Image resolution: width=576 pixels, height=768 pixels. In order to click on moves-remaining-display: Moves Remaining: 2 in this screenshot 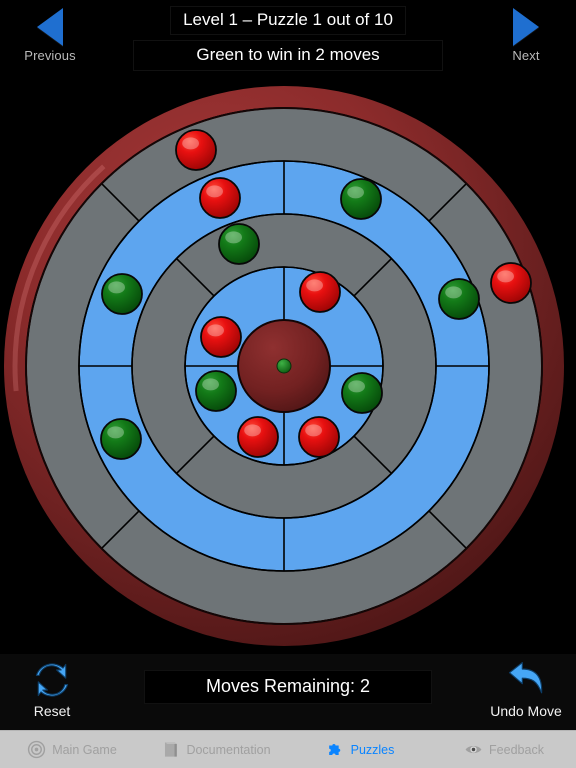, I will do `click(288, 687)`.